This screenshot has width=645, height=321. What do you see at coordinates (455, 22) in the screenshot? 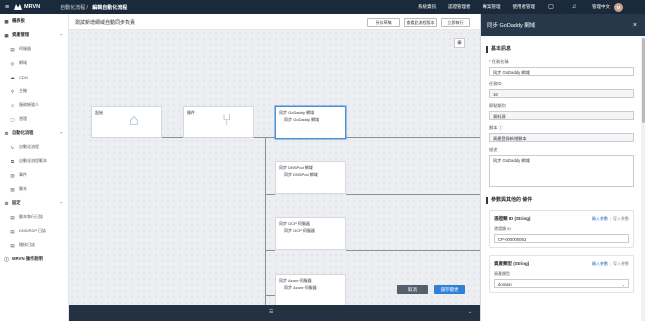
I see `run-now-button: 立即執行` at bounding box center [455, 22].